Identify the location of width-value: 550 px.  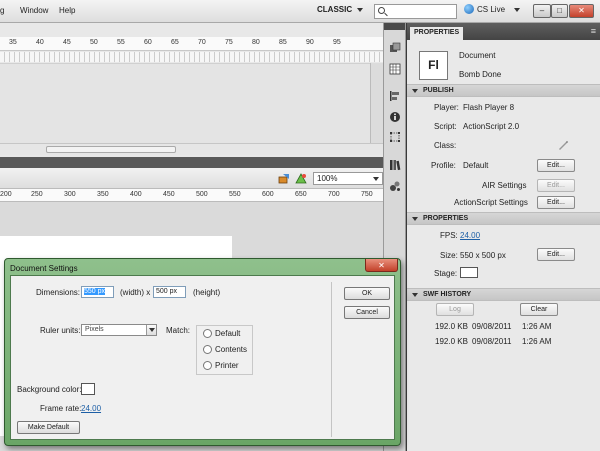
(95, 291).